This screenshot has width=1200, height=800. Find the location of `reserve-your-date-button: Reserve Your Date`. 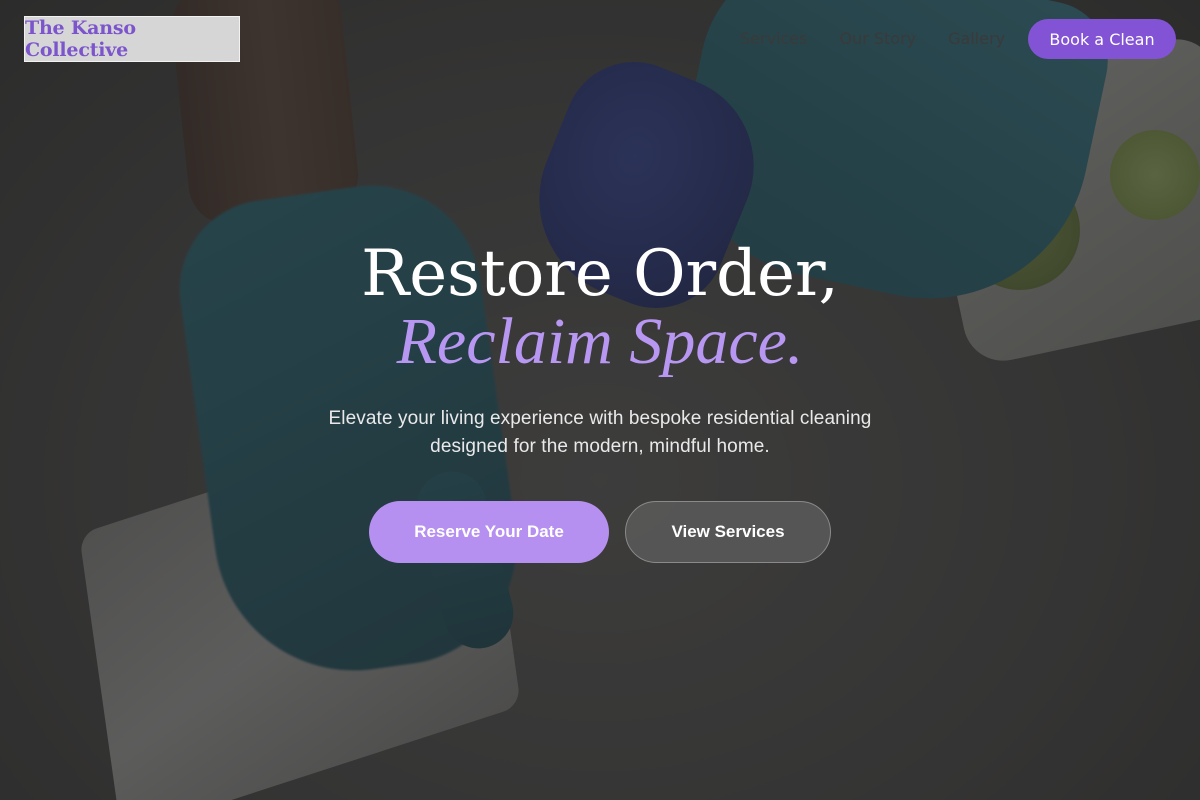

reserve-your-date-button: Reserve Your Date is located at coordinates (489, 532).